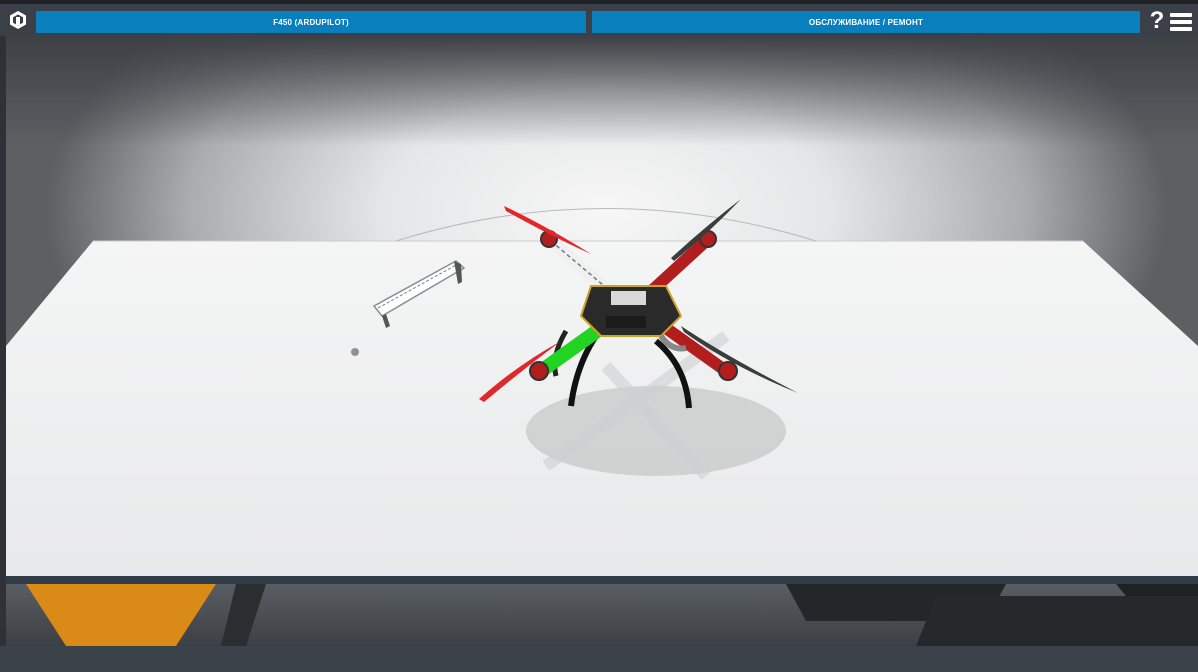 This screenshot has height=672, width=1198. What do you see at coordinates (18, 20) in the screenshot?
I see `app-logo-icon` at bounding box center [18, 20].